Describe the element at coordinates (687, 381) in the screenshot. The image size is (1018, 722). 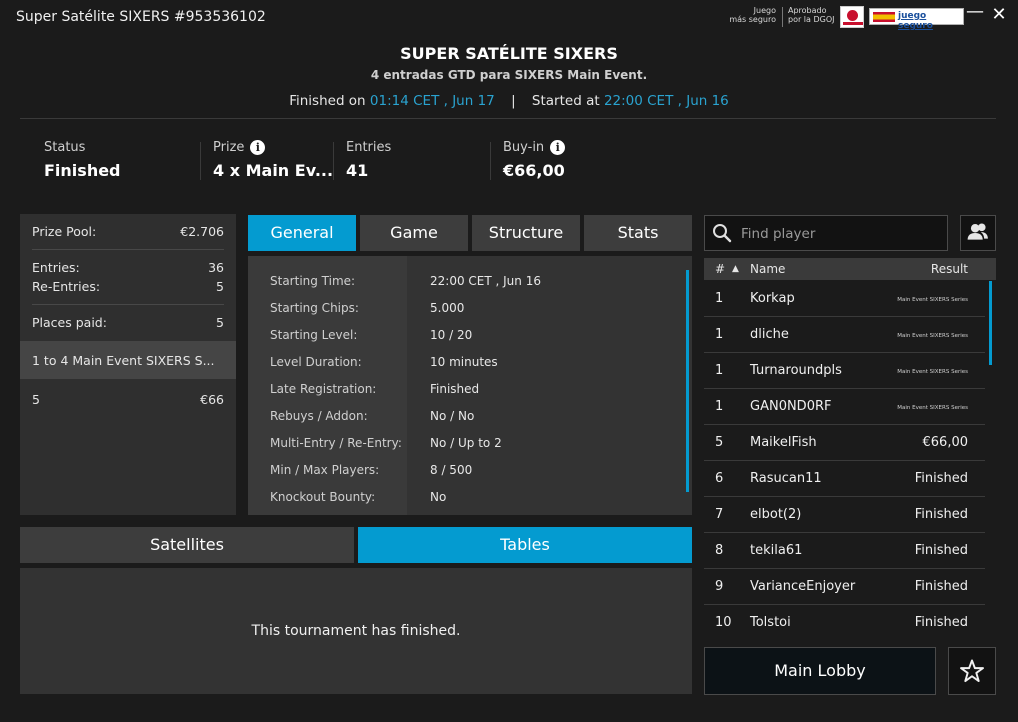
I see `general-scrollbar` at that location.